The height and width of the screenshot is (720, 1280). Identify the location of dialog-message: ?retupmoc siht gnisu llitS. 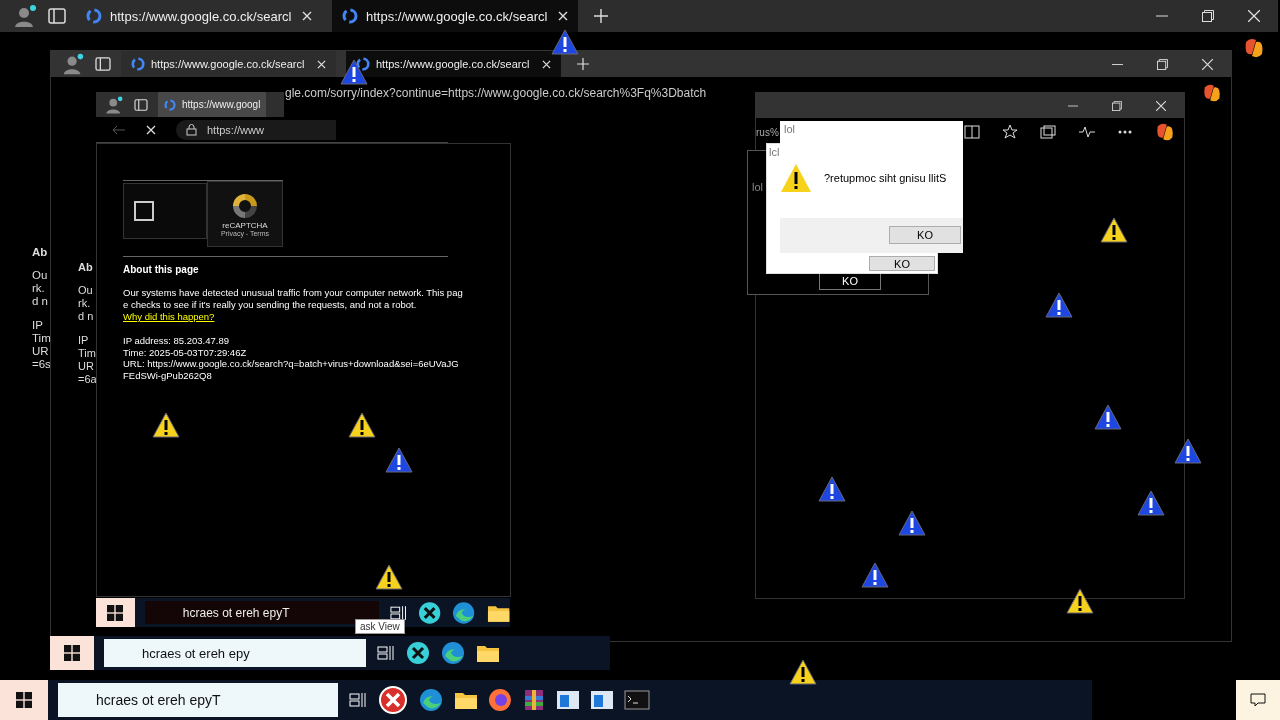
(885, 177).